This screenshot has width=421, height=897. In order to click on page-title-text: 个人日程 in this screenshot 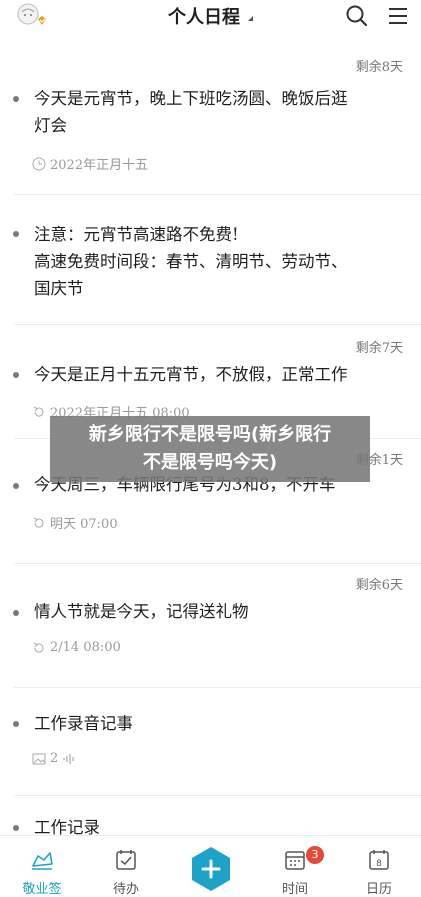, I will do `click(204, 17)`.